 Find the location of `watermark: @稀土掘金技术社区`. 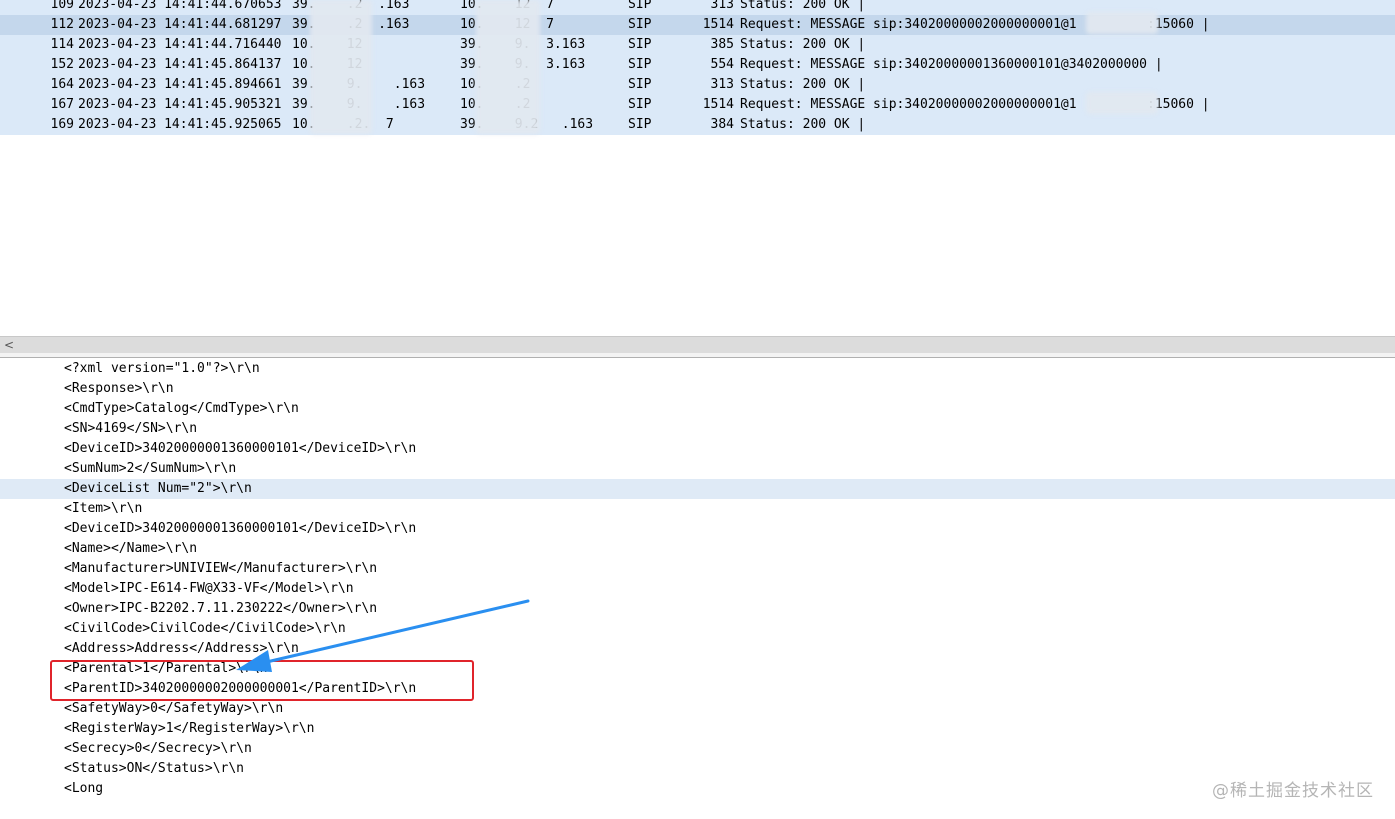

watermark: @稀土掘金技术社区 is located at coordinates (1293, 791).